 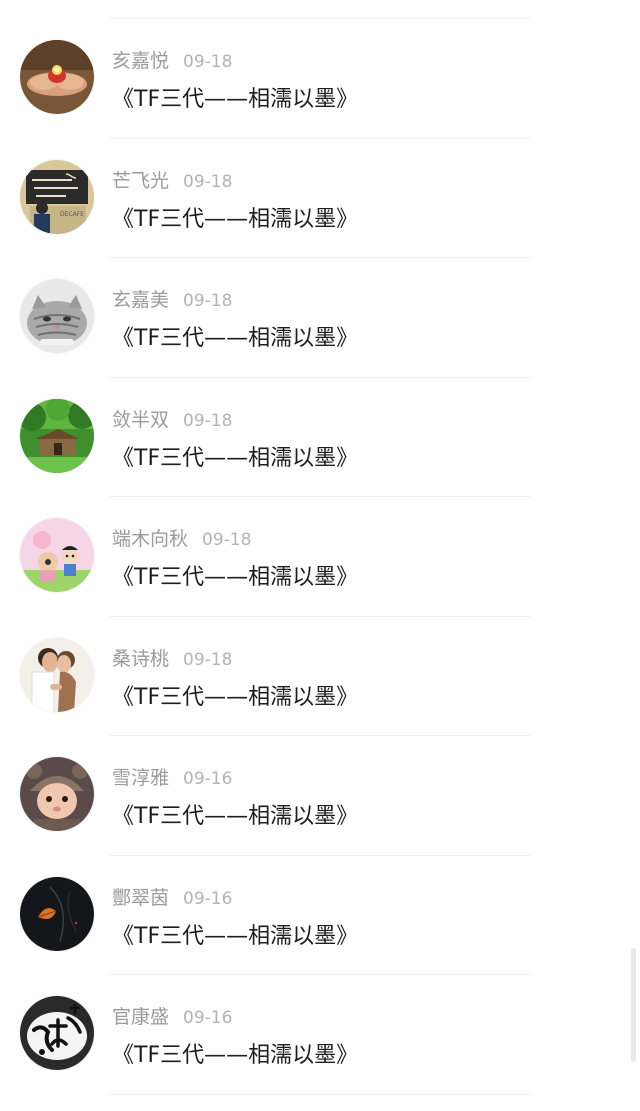 What do you see at coordinates (172, 61) in the screenshot?
I see `comment-meta: 亥嘉悦 09-18` at bounding box center [172, 61].